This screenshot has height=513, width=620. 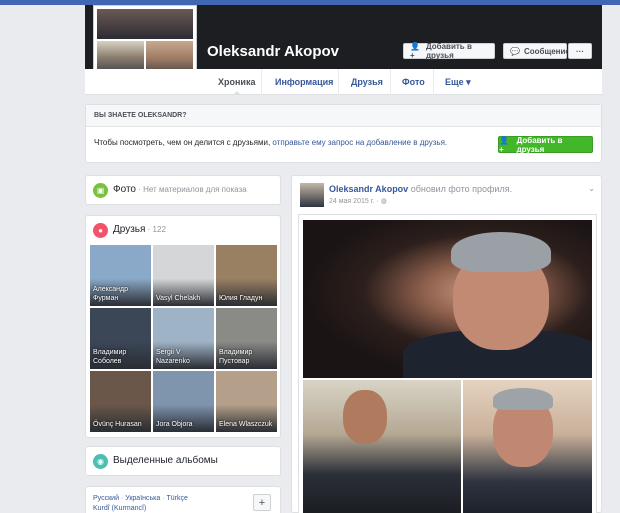 I want to click on tab-more: Еще ▾, so click(x=458, y=82).